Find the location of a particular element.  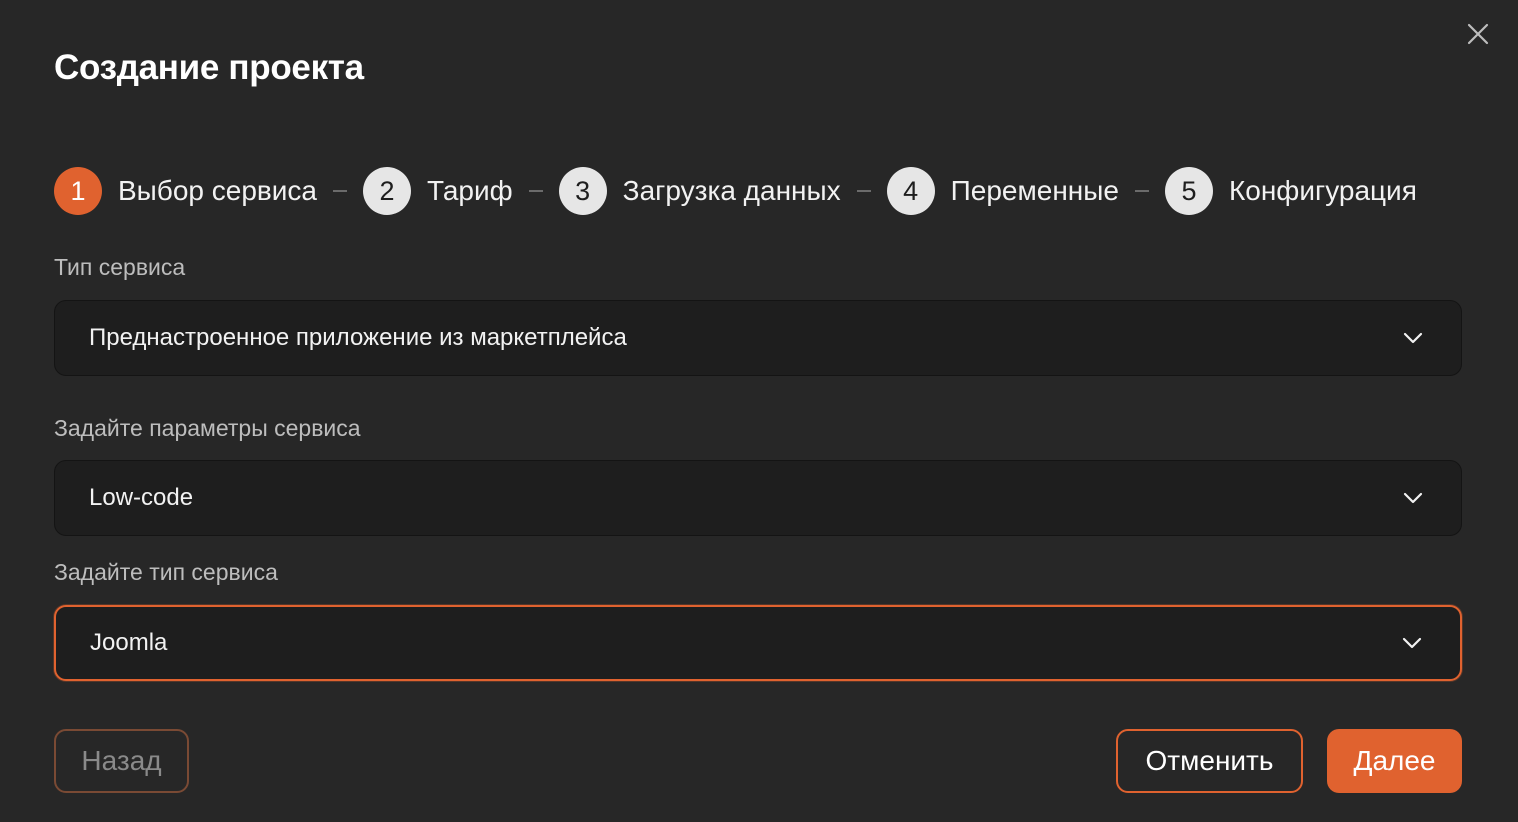

service-type-label: Тип сервиса is located at coordinates (120, 267).